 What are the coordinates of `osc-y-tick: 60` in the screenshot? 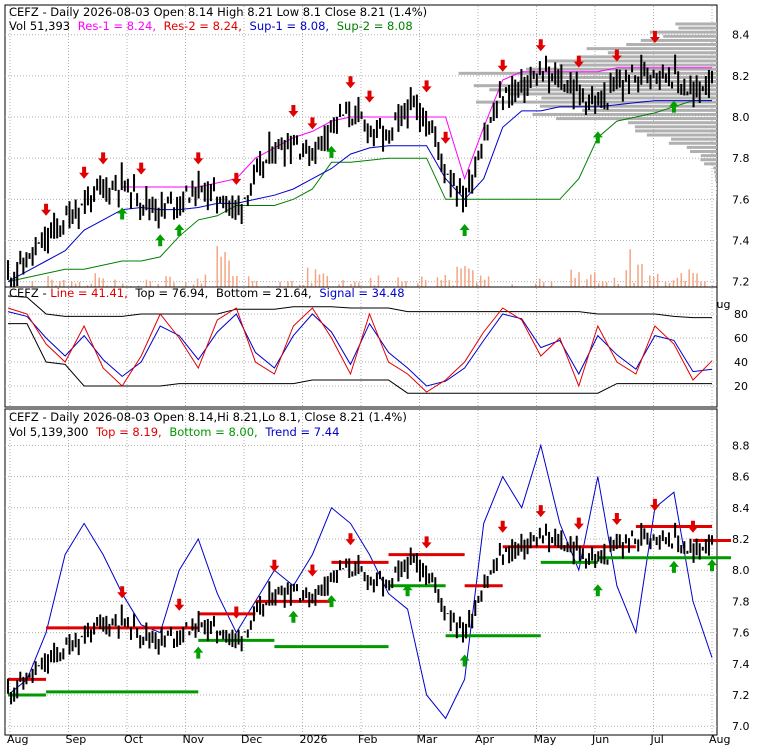 It's located at (741, 338).